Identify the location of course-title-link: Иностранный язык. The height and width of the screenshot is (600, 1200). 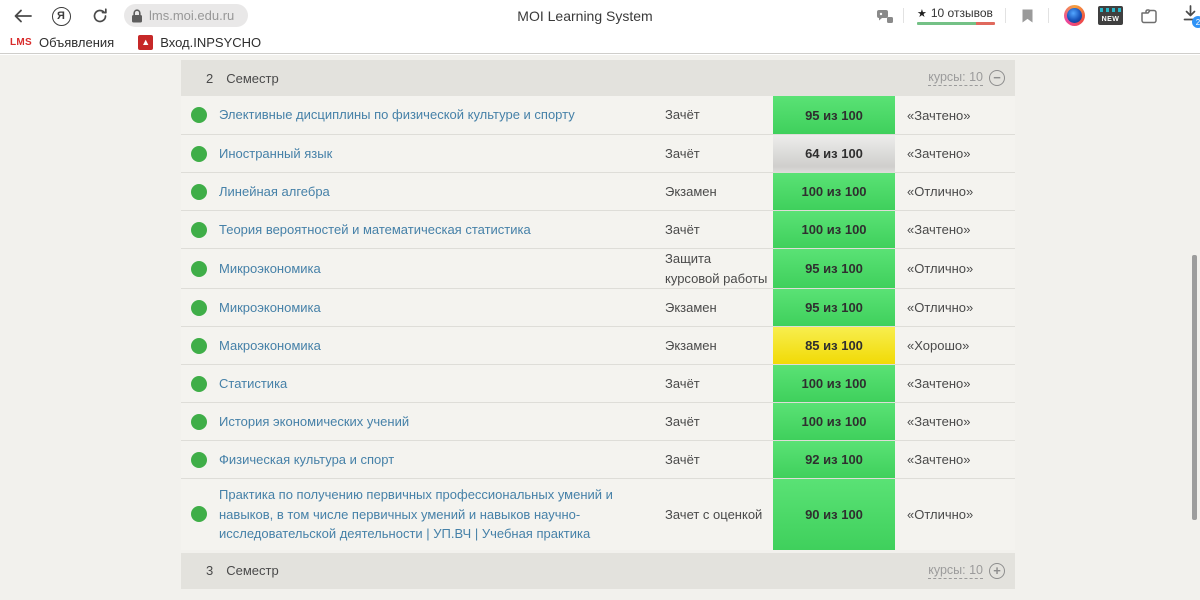
(442, 154).